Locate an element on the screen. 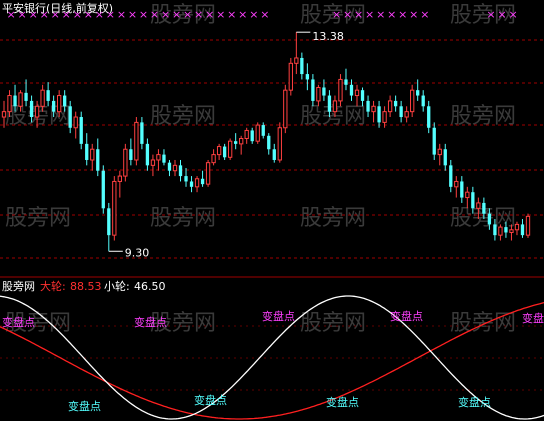 This screenshot has width=544, height=421. indicator-1-name: 大轮: is located at coordinates (53, 286).